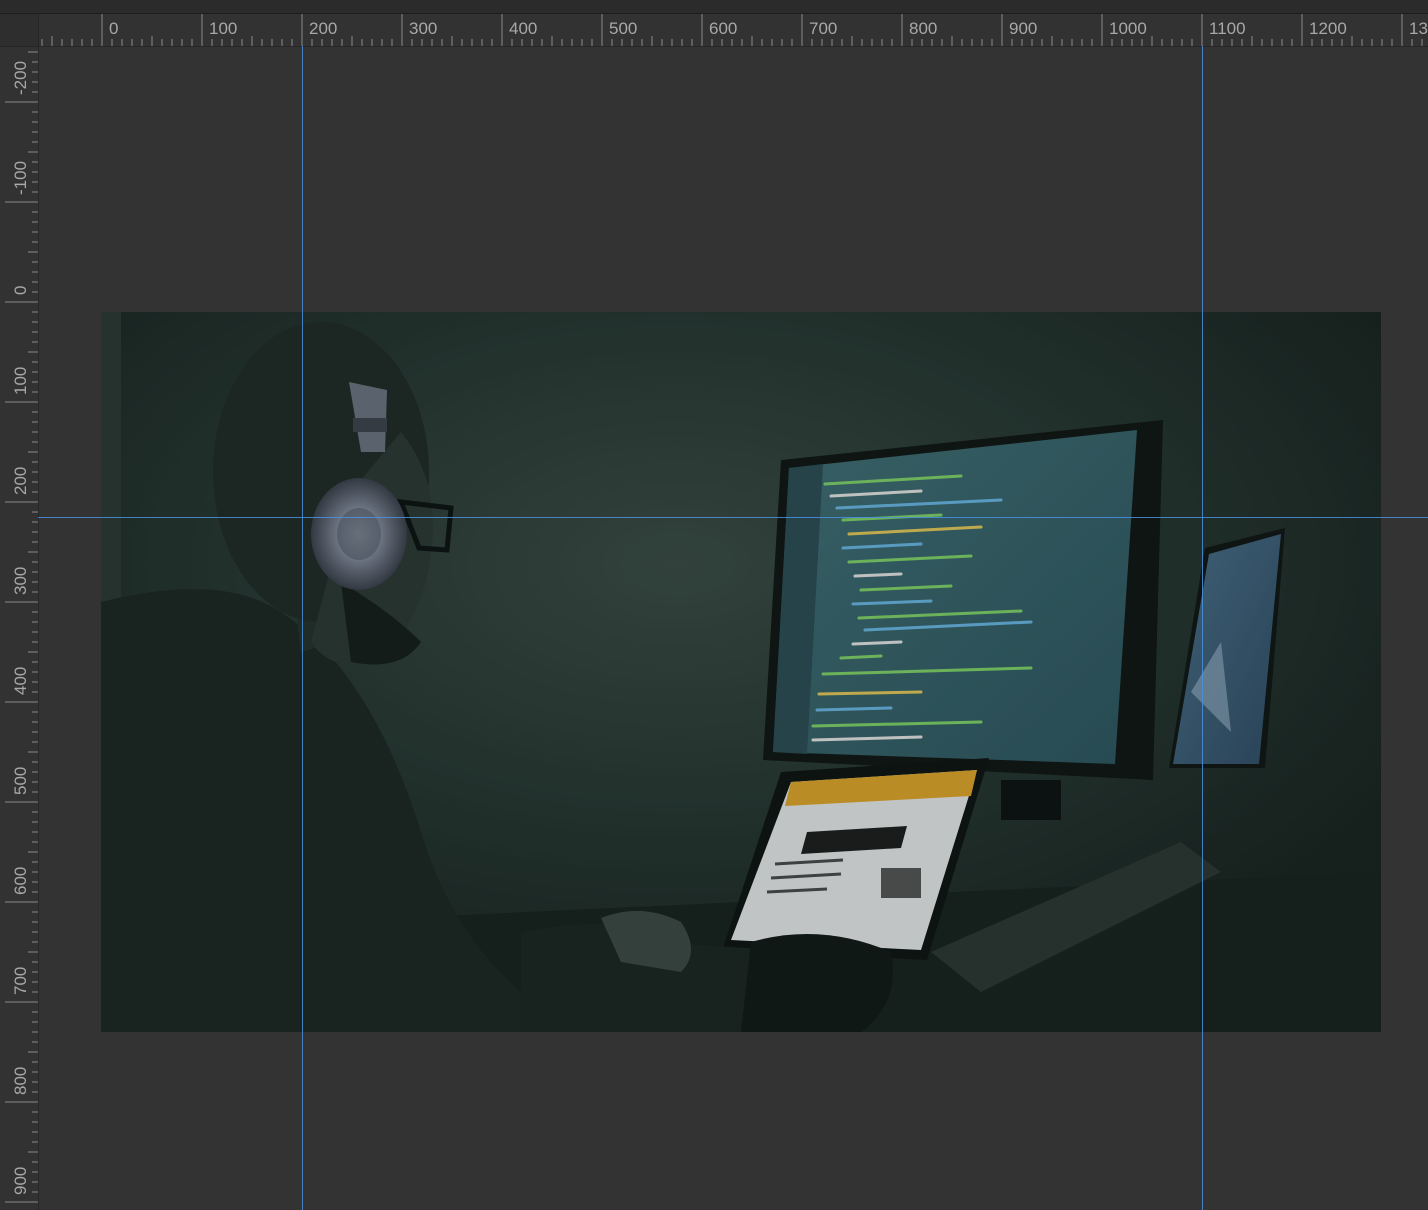  Describe the element at coordinates (19, 628) in the screenshot. I see `vertical-ruler` at that location.